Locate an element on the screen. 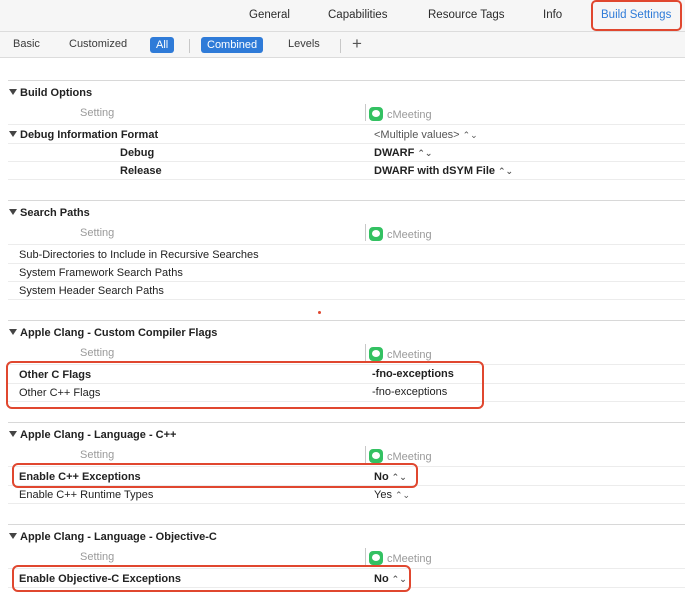 Image resolution: width=685 pixels, height=606 pixels. objc-exceptions-highlight is located at coordinates (211, 578).